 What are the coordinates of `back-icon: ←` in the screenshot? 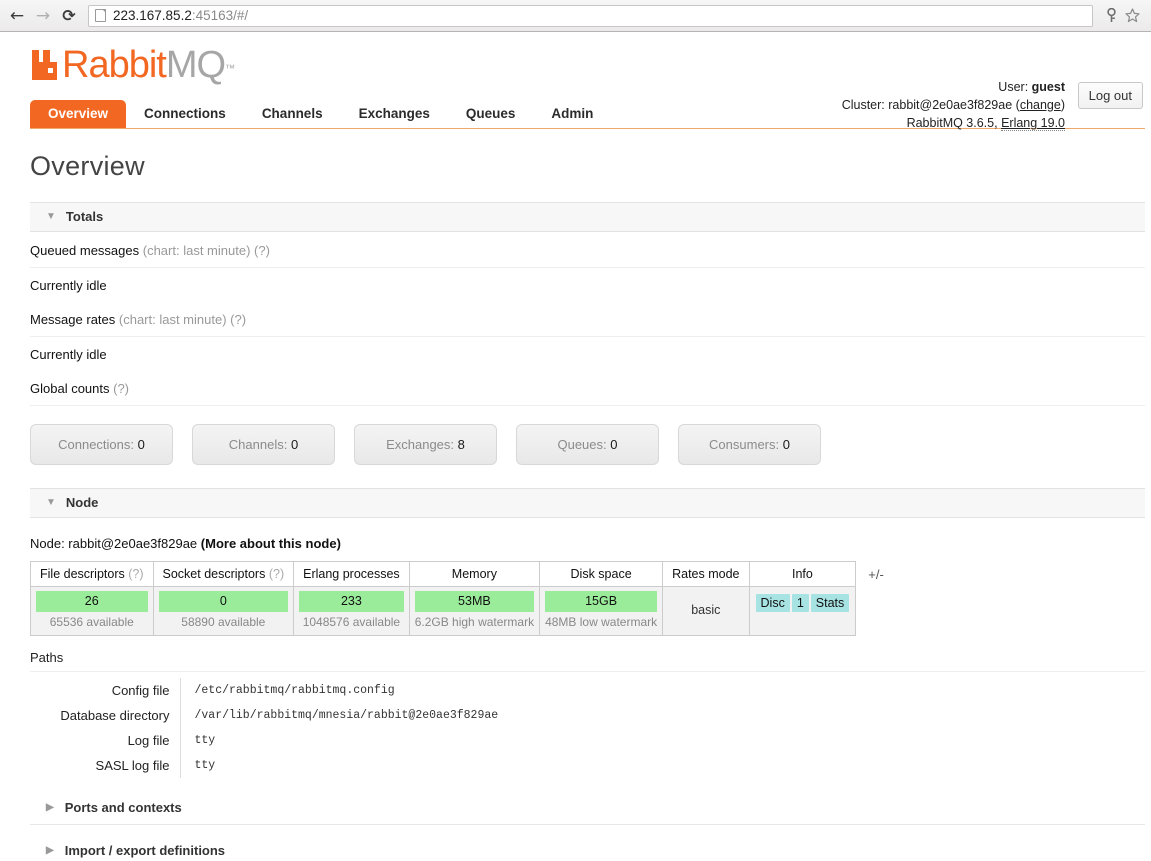 It's located at (17, 16).